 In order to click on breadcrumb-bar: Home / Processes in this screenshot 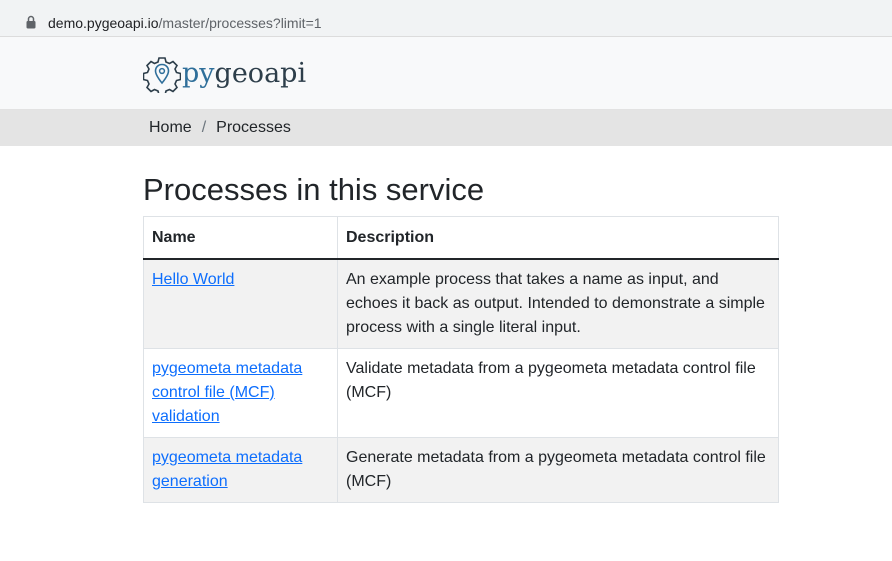, I will do `click(446, 128)`.